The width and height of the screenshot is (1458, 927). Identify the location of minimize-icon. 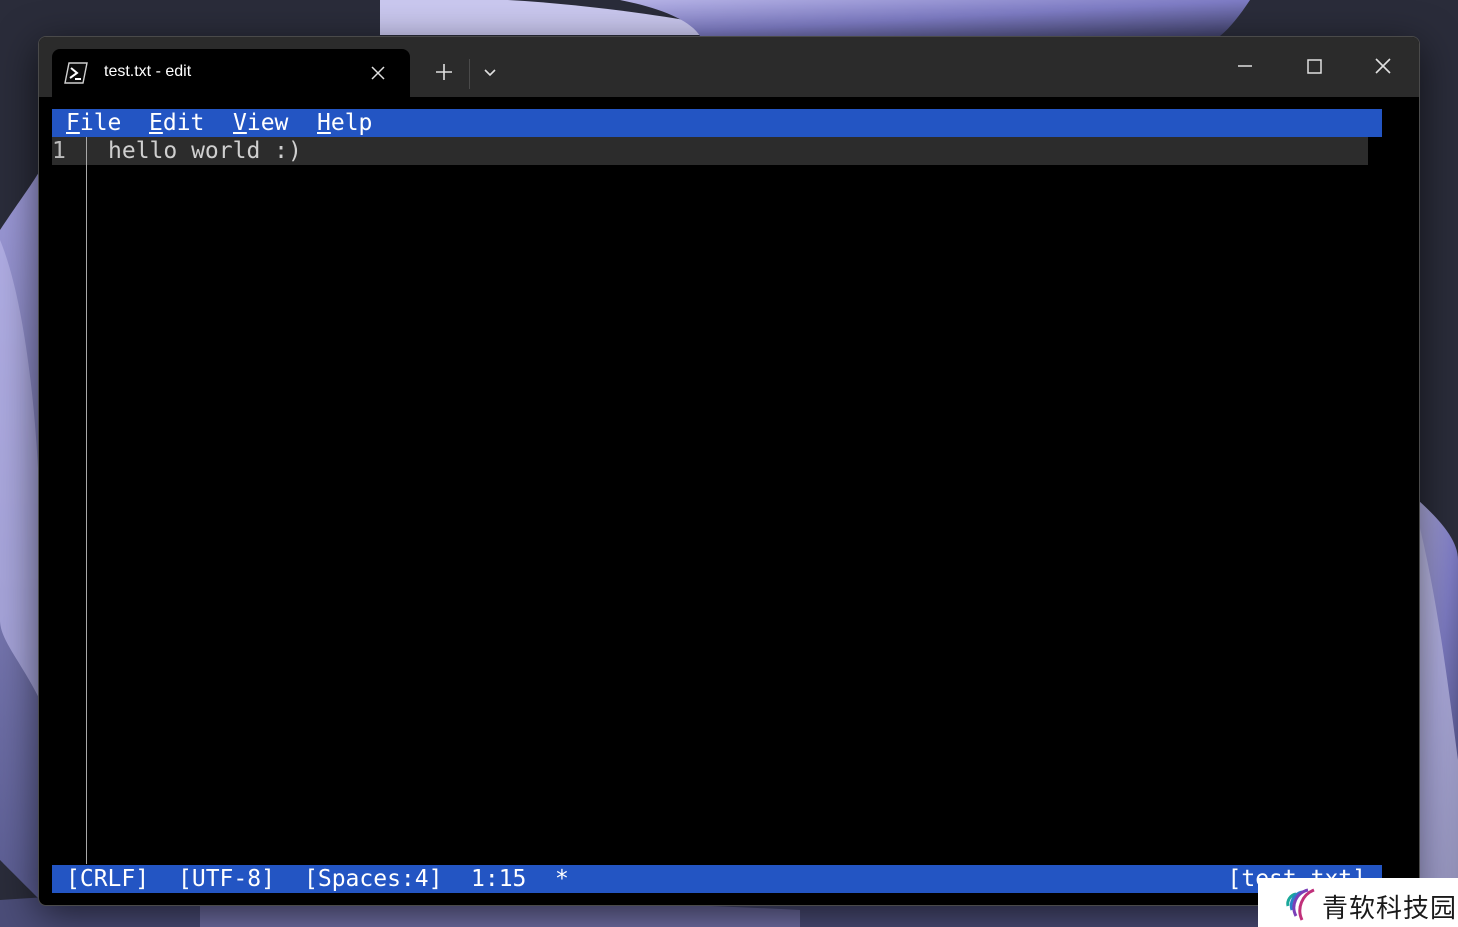
(1245, 66).